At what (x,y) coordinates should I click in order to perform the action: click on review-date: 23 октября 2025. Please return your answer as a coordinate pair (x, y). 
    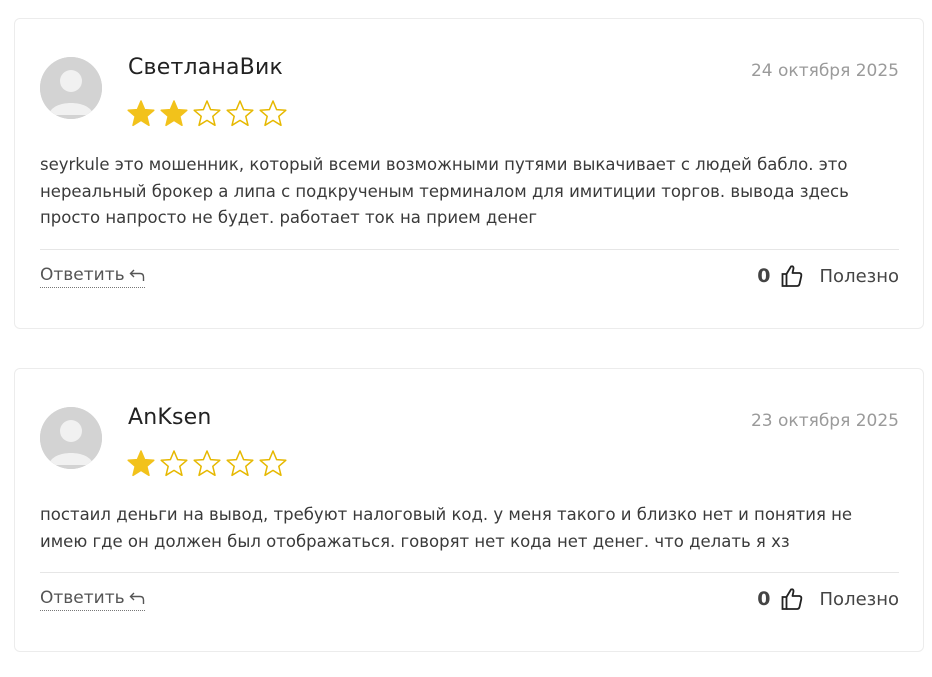
    Looking at the image, I should click on (824, 421).